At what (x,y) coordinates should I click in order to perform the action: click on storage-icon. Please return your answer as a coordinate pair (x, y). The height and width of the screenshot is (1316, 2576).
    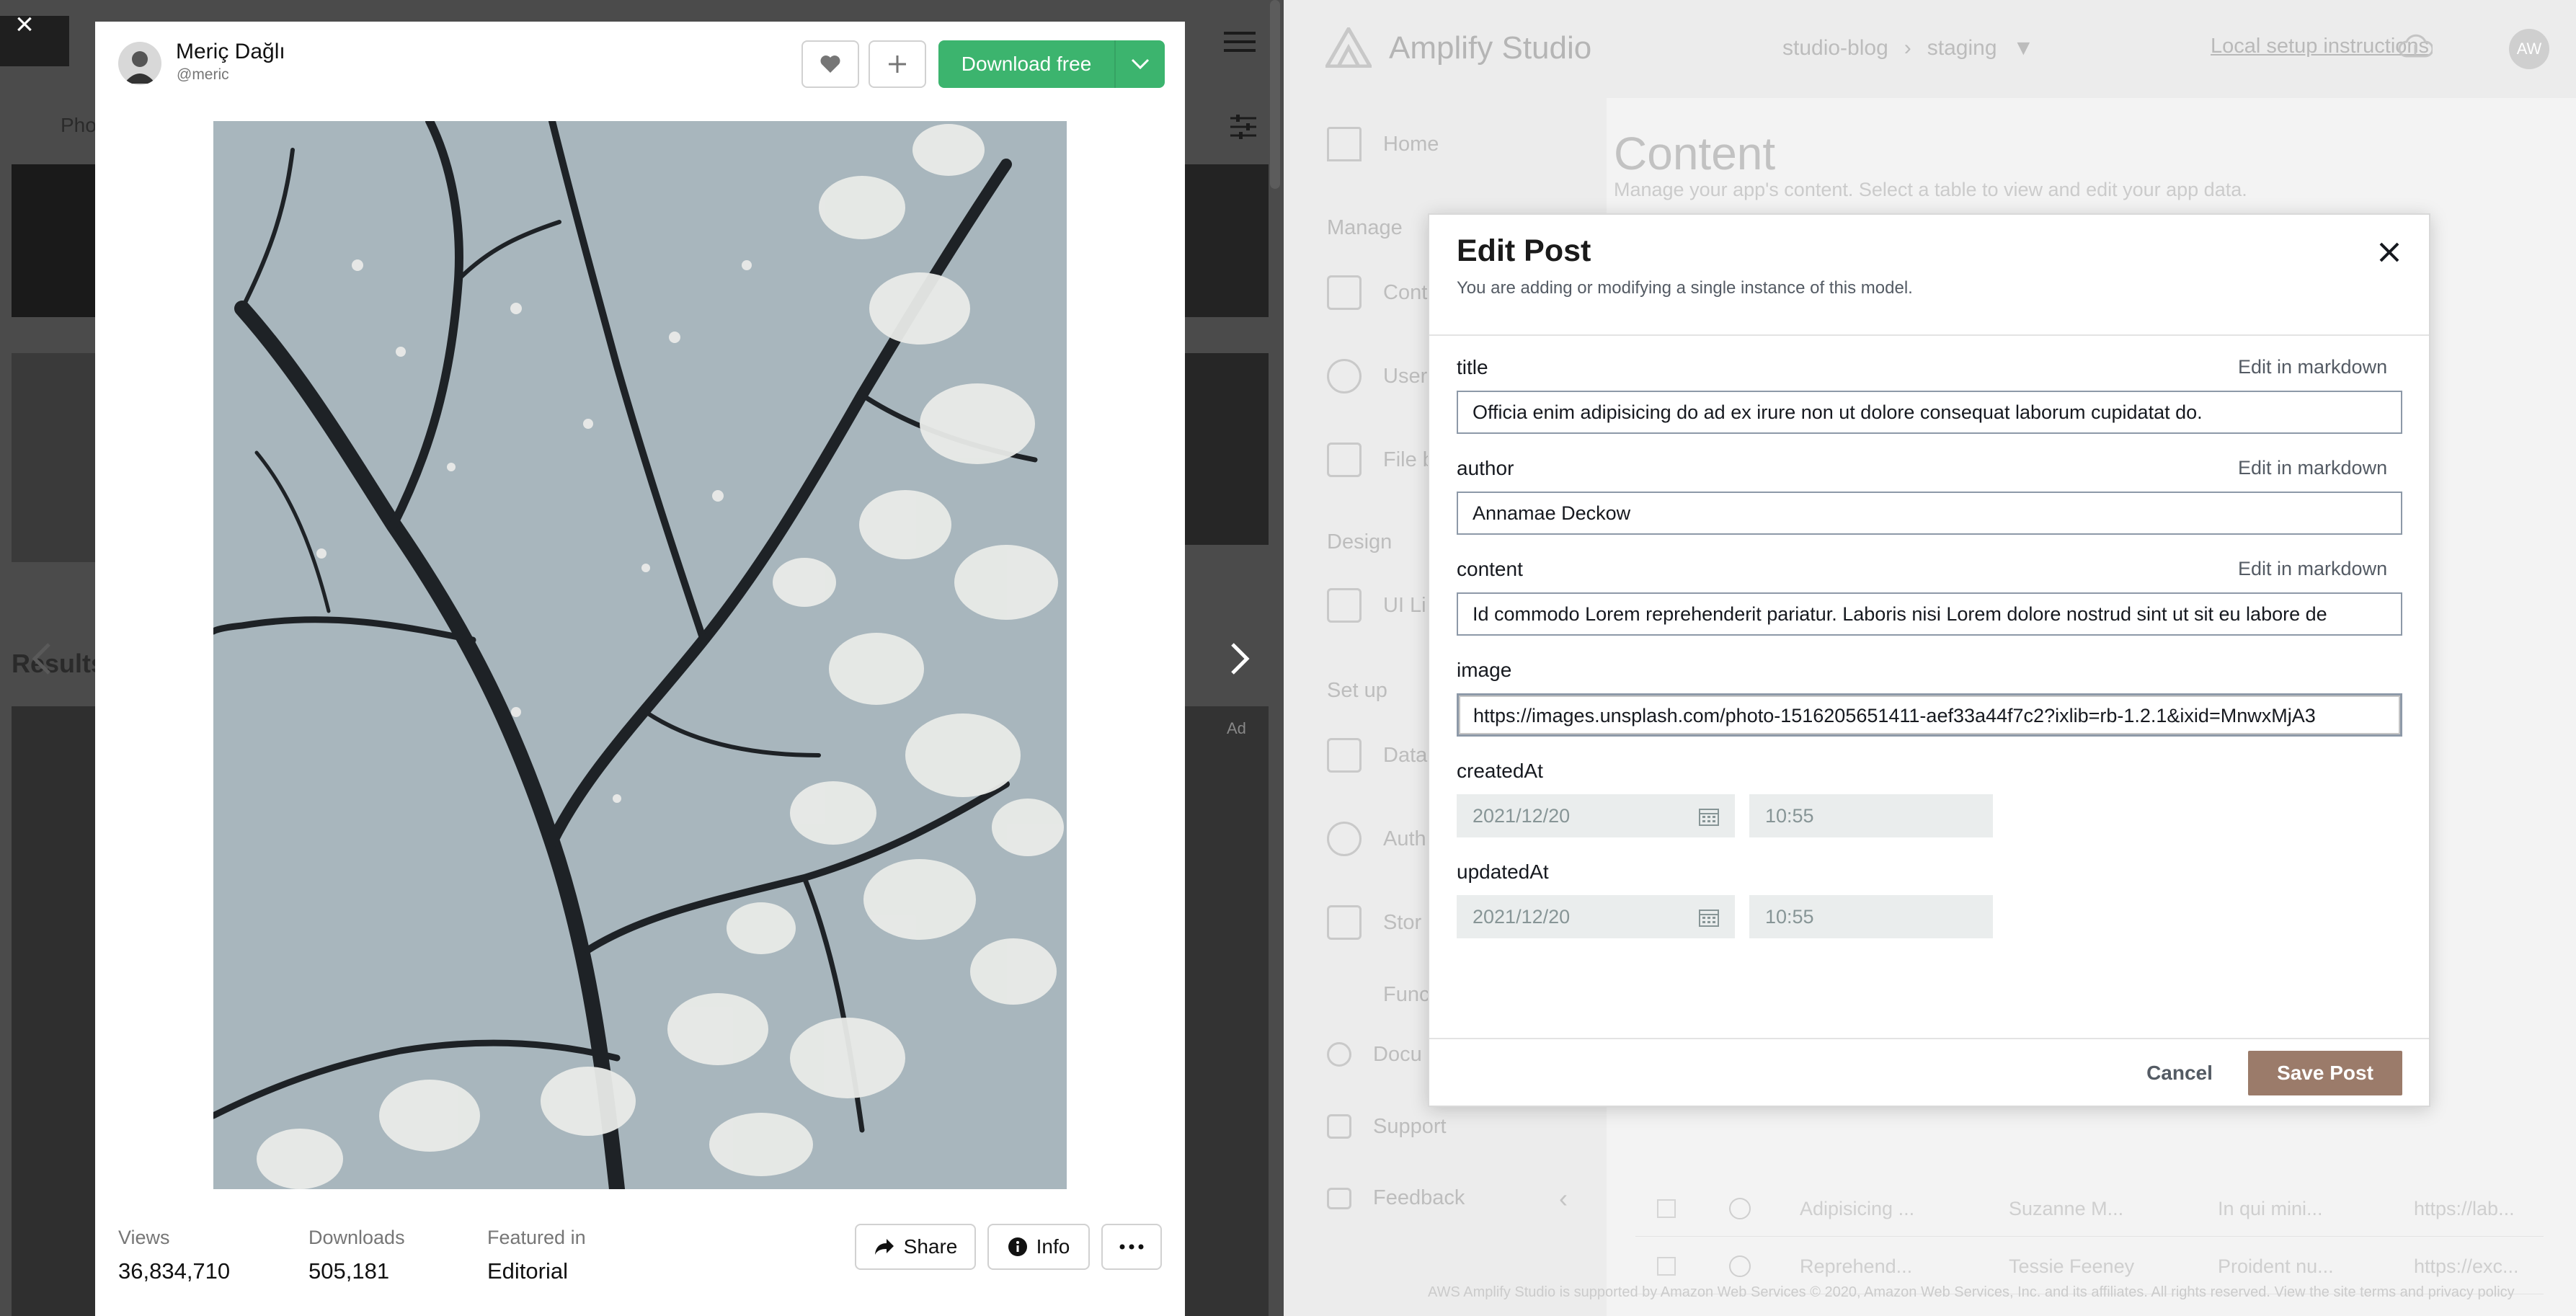
    Looking at the image, I should click on (1344, 923).